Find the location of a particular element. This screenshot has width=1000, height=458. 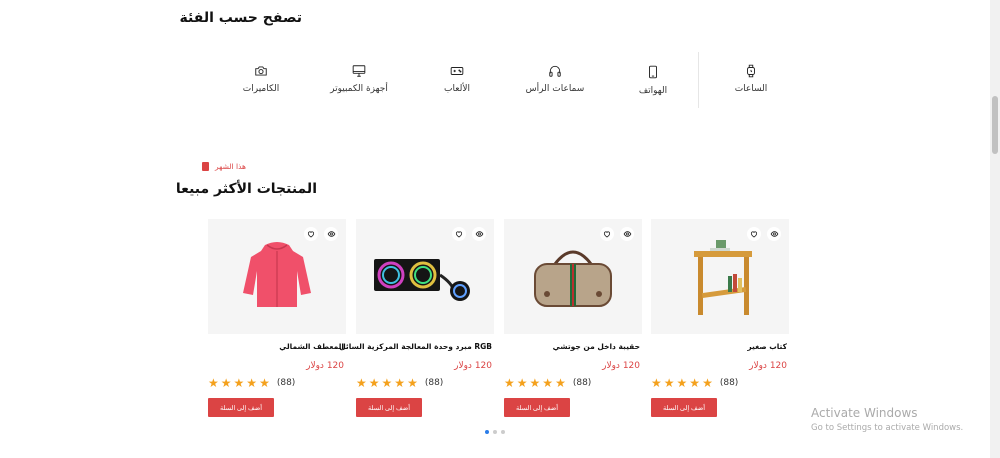

page-scrollbar is located at coordinates (995, 229).